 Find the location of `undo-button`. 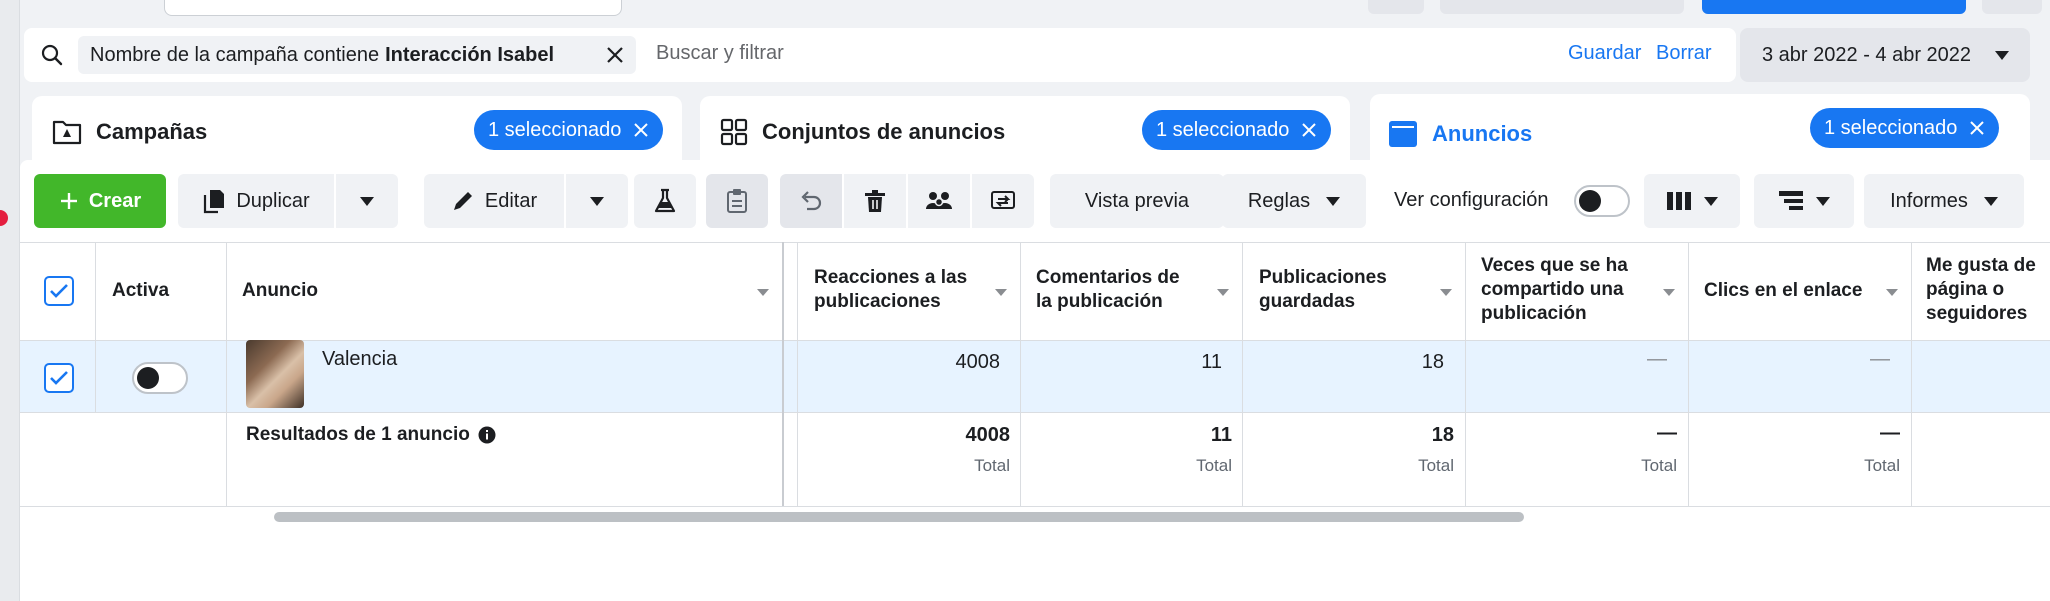

undo-button is located at coordinates (811, 201).